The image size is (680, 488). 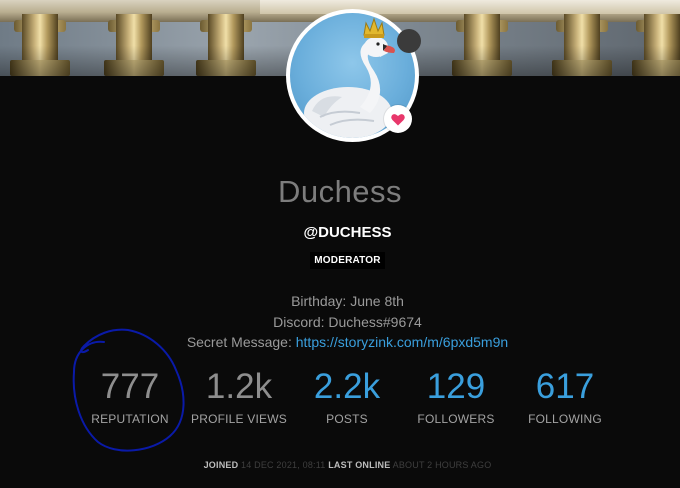 I want to click on stat-label: POSTS, so click(x=347, y=419).